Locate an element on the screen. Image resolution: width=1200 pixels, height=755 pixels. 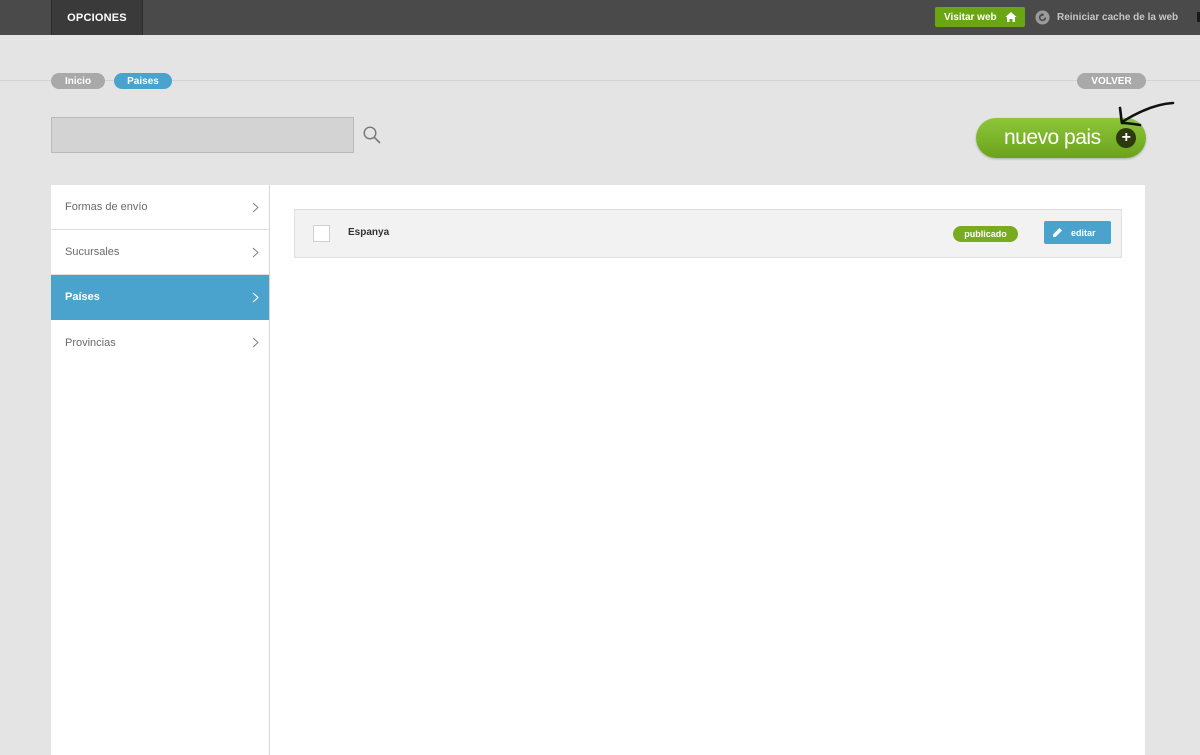
row-checkbox is located at coordinates (321, 233).